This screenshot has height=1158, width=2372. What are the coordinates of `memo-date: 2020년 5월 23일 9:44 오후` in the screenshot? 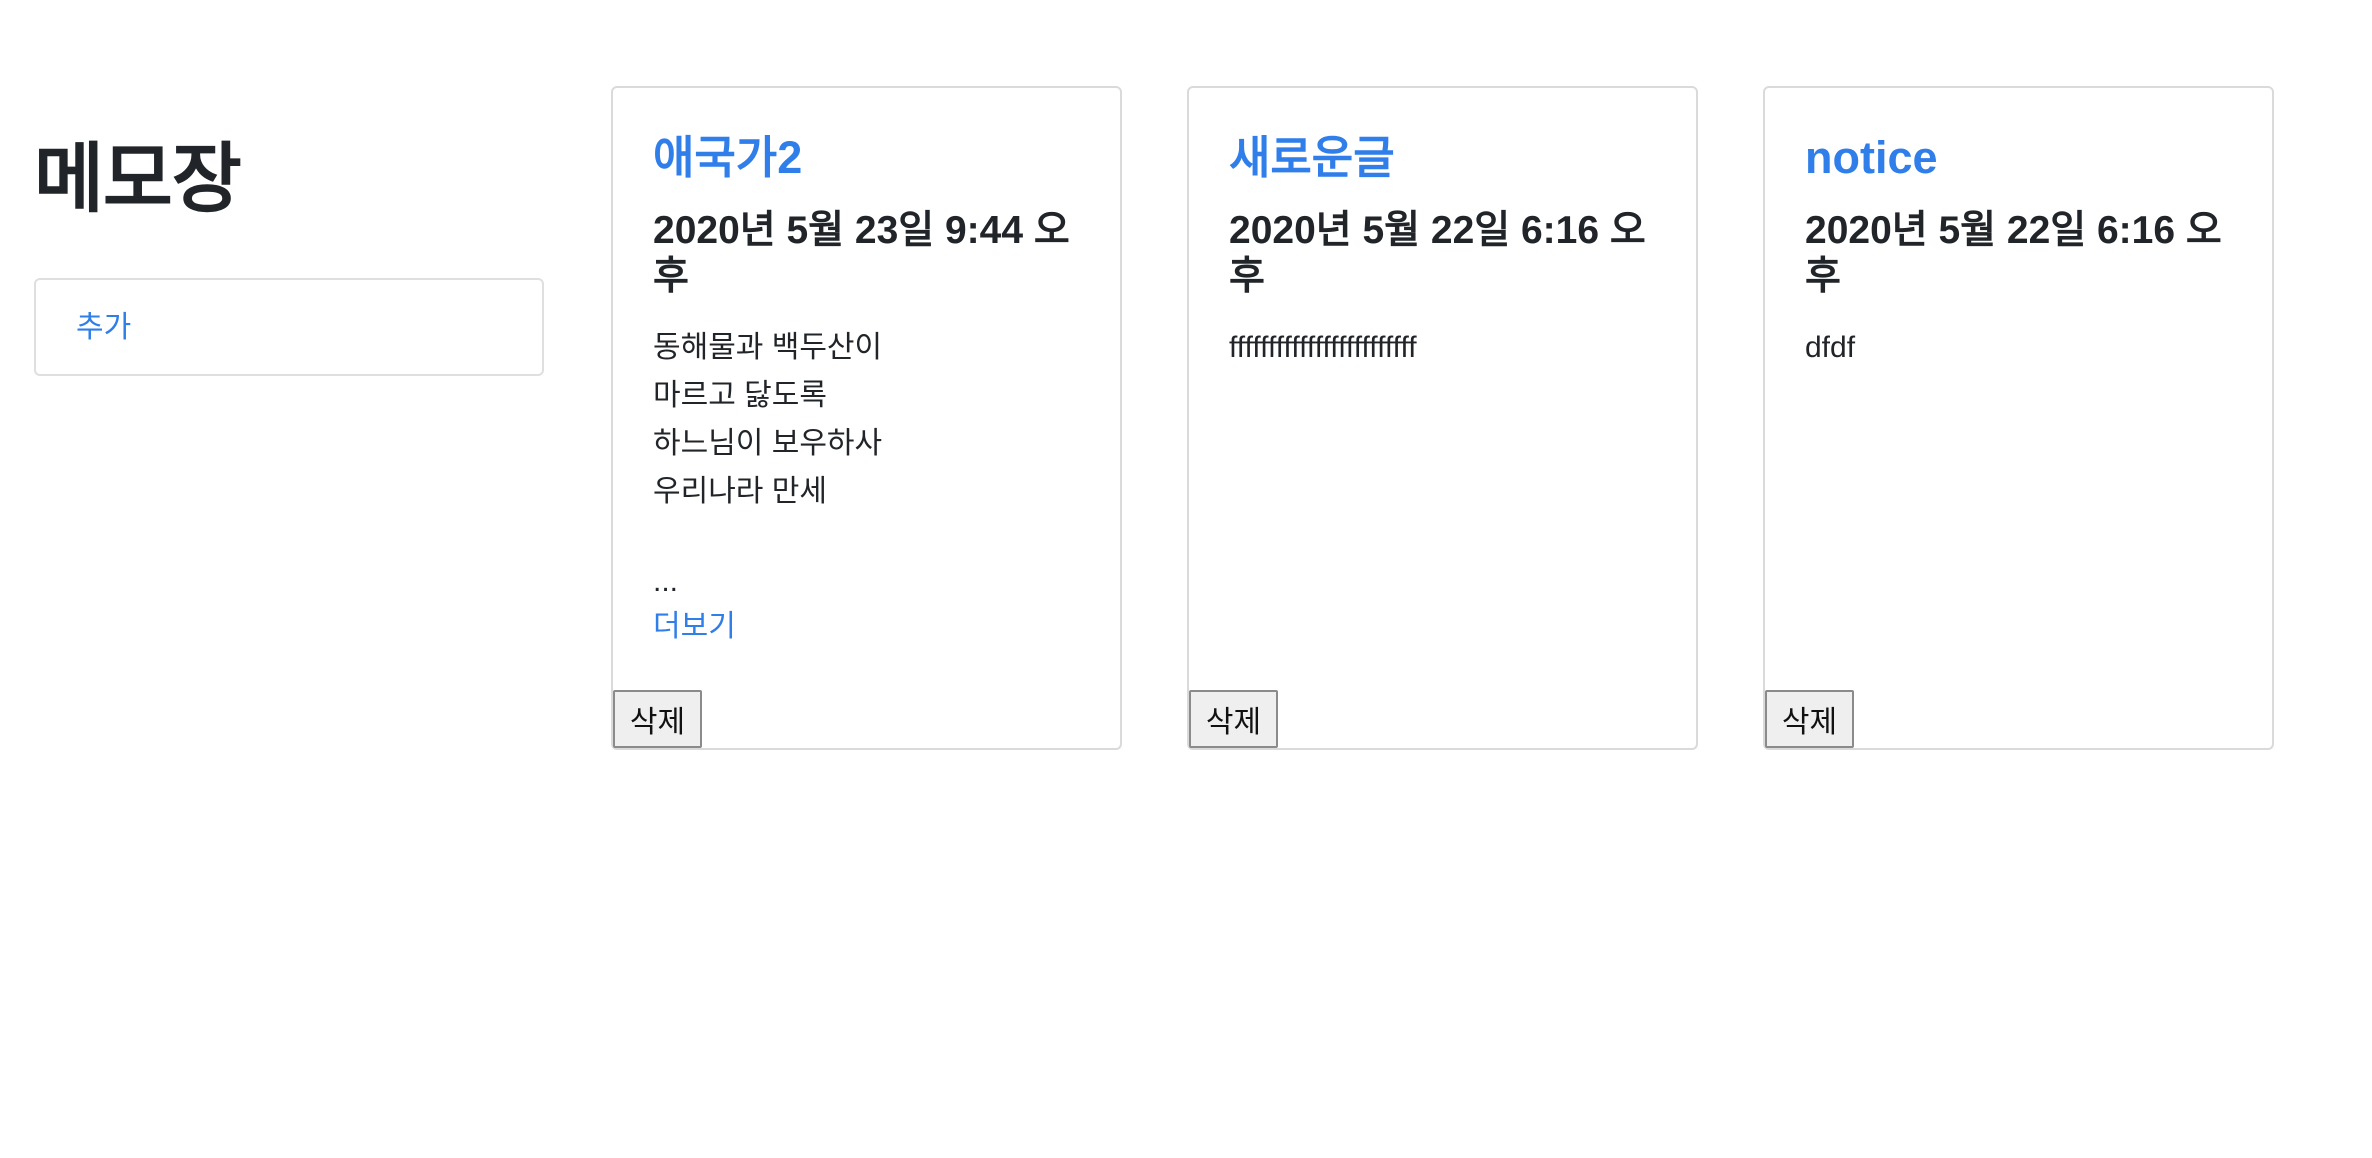 It's located at (861, 253).